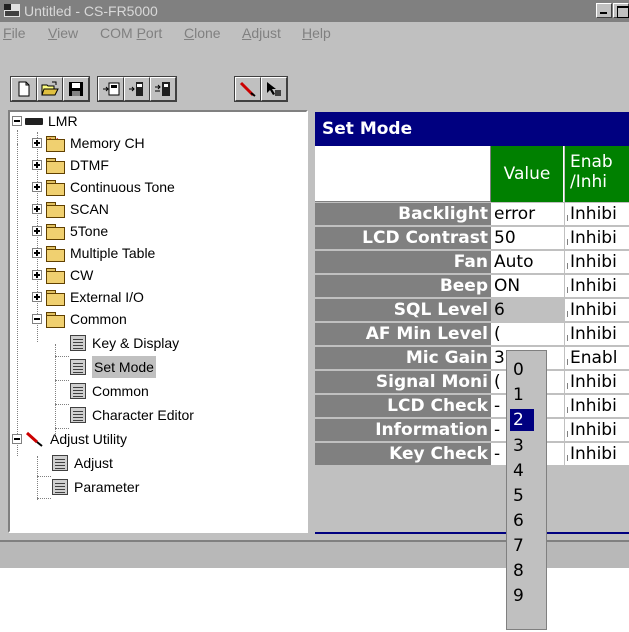 The width and height of the screenshot is (629, 632). Describe the element at coordinates (527, 310) in the screenshot. I see `value-cell-active: 6` at that location.